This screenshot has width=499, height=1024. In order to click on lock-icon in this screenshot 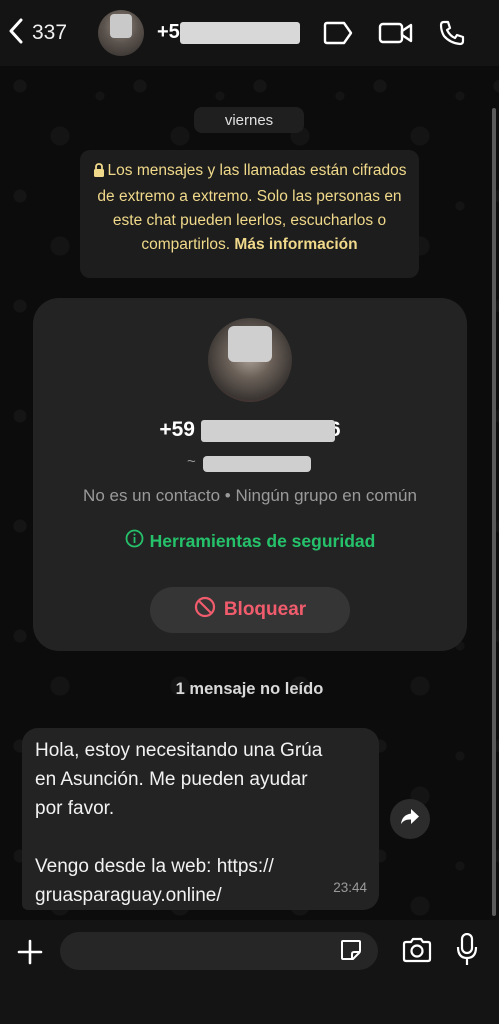, I will do `click(99, 173)`.